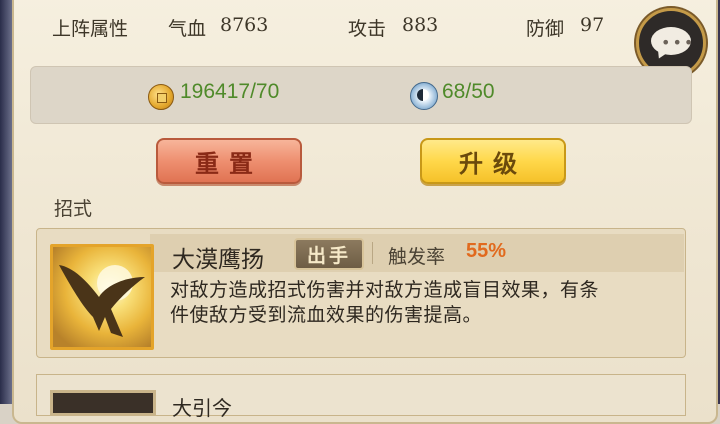  I want to click on attack-value: 883, so click(420, 25).